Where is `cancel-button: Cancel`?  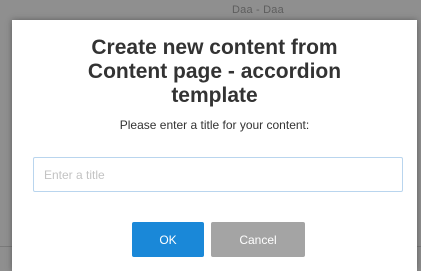
cancel-button: Cancel is located at coordinates (258, 239).